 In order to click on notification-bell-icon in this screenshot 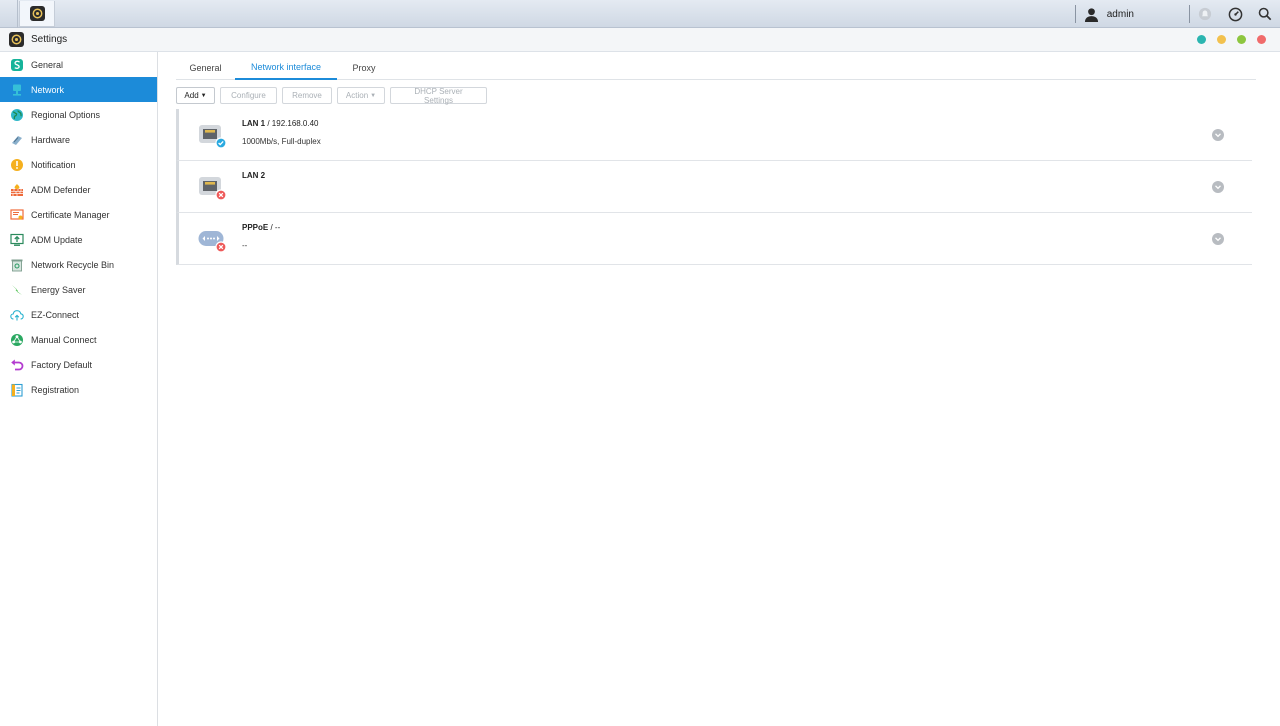, I will do `click(1205, 14)`.